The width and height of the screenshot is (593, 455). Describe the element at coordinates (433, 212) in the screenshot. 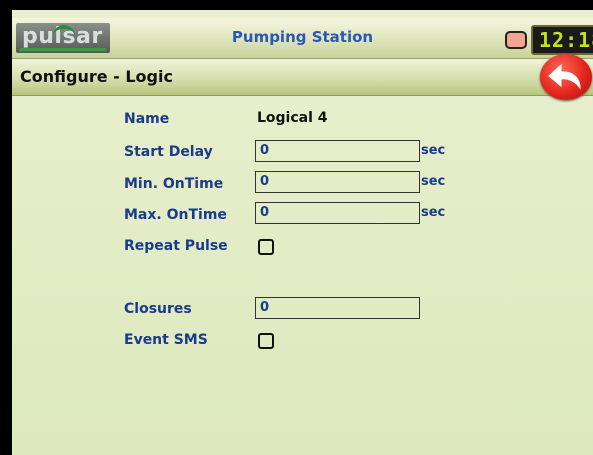

I see `max-ontime-unit: sec` at that location.